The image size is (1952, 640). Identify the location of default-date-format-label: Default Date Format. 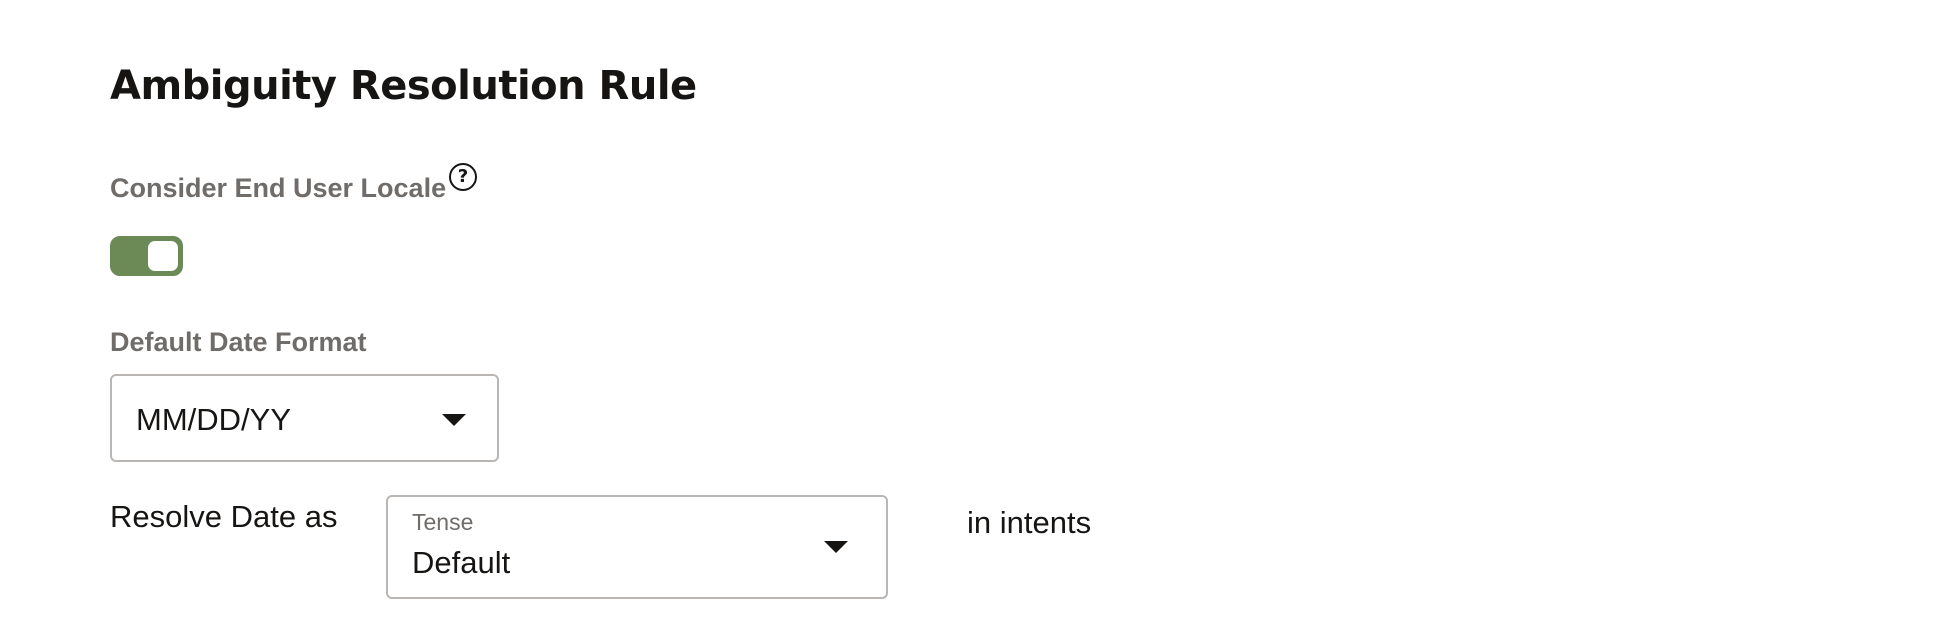
(238, 342).